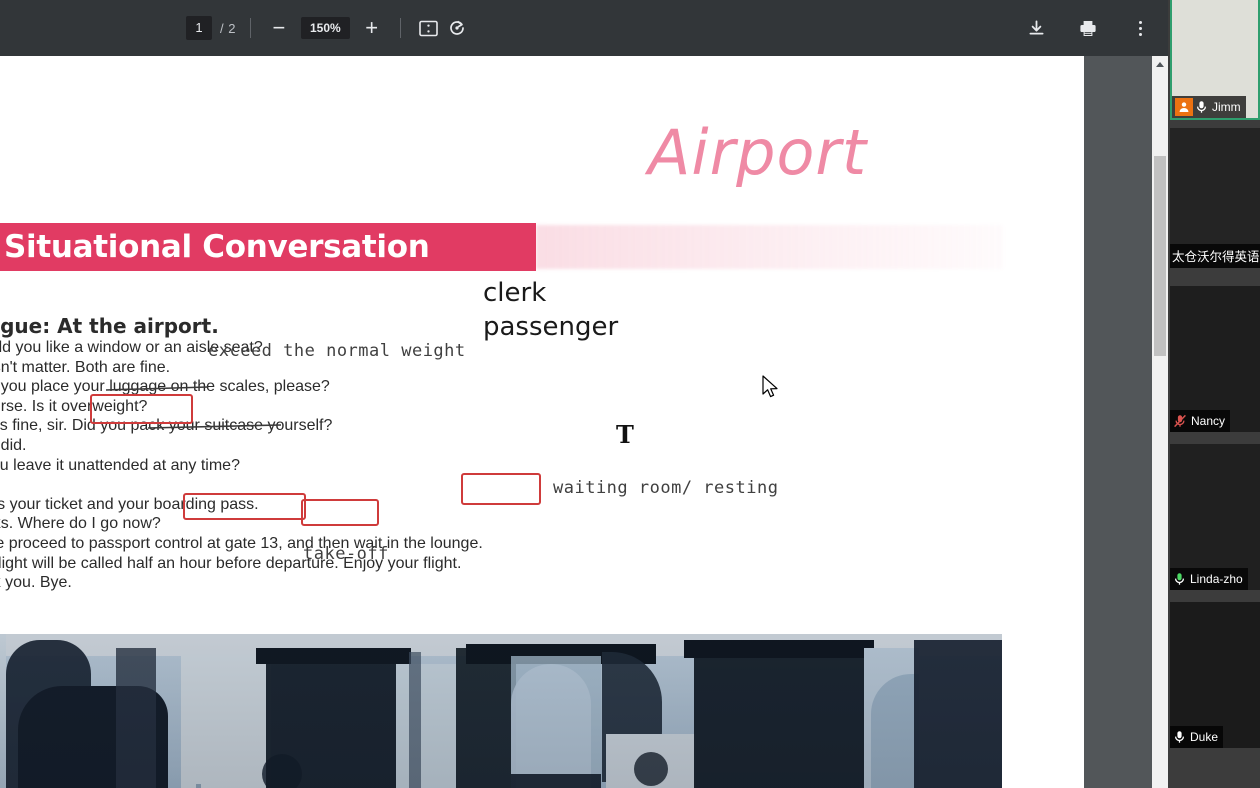 Image resolution: width=1260 pixels, height=788 pixels. Describe the element at coordinates (1209, 107) in the screenshot. I see `participant-name-bar: Jimm` at that location.